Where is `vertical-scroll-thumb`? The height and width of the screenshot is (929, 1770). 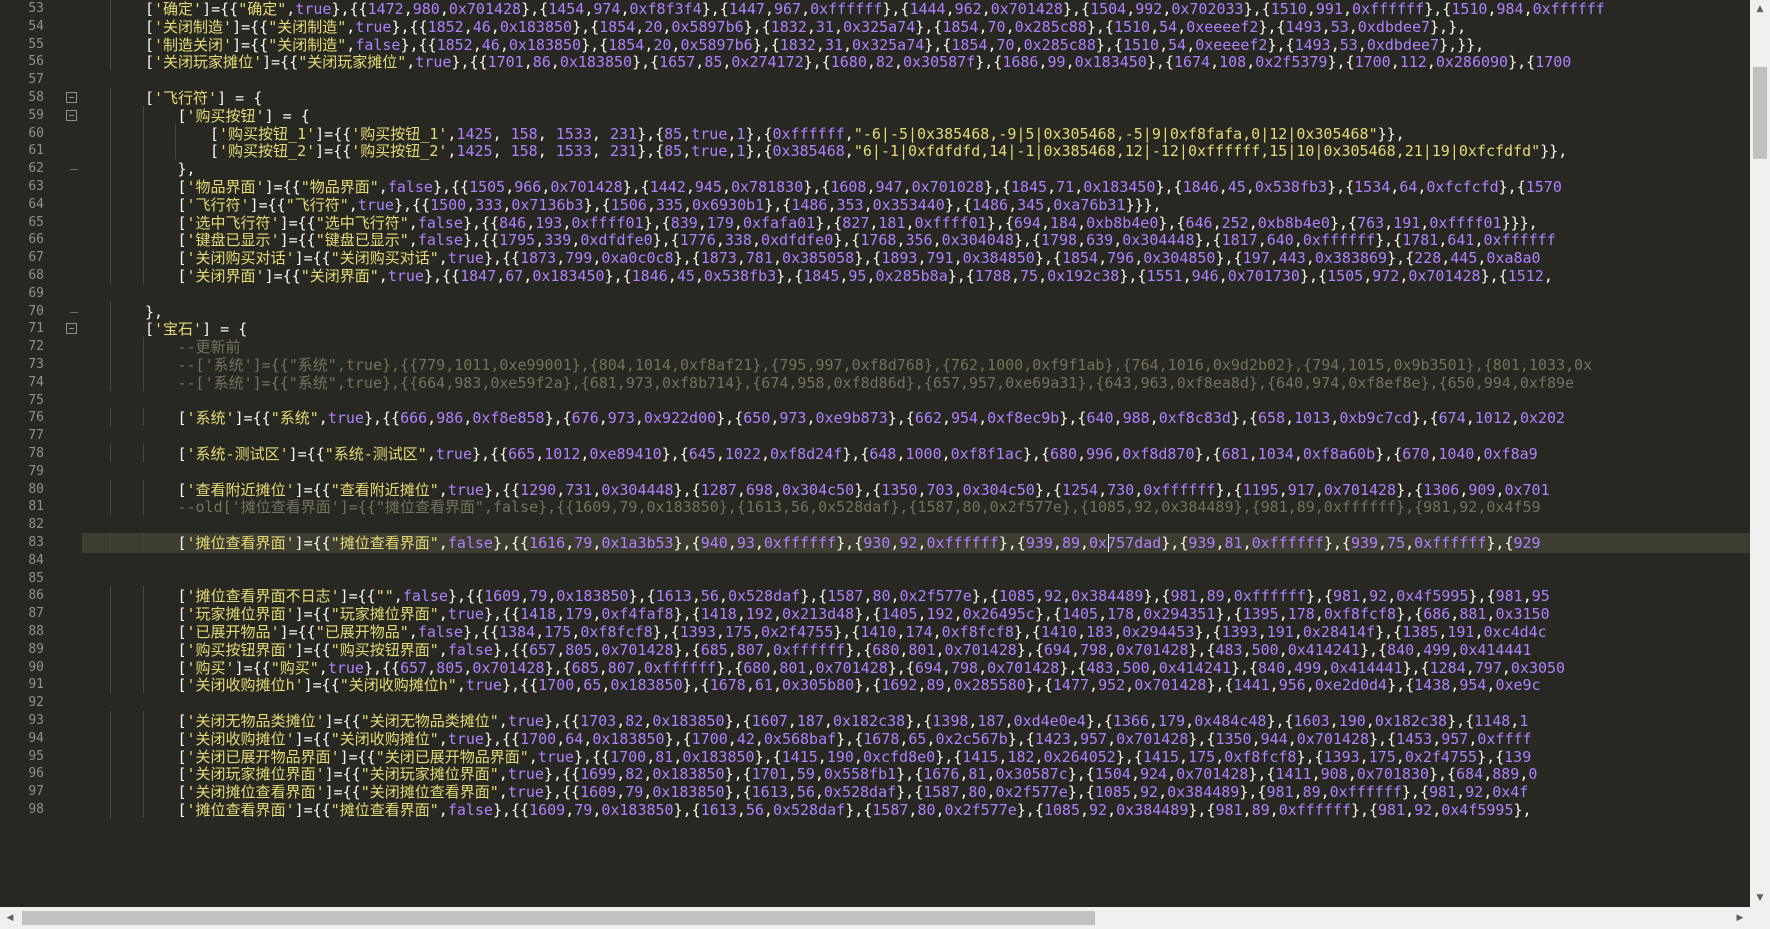 vertical-scroll-thumb is located at coordinates (1760, 112).